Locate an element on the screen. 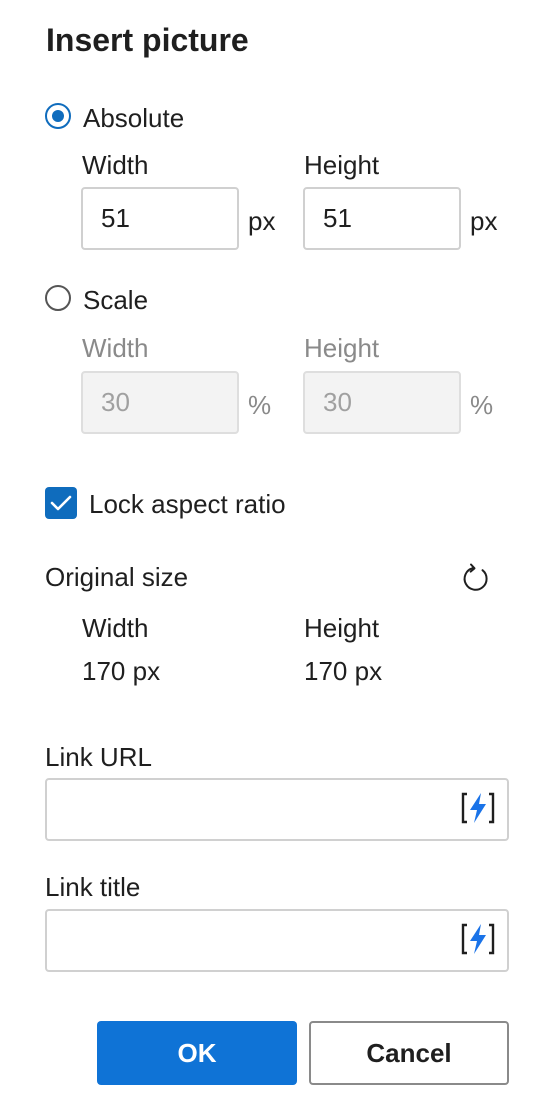 This screenshot has height=1110, width=554. link-title-lightning-button is located at coordinates (478, 939).